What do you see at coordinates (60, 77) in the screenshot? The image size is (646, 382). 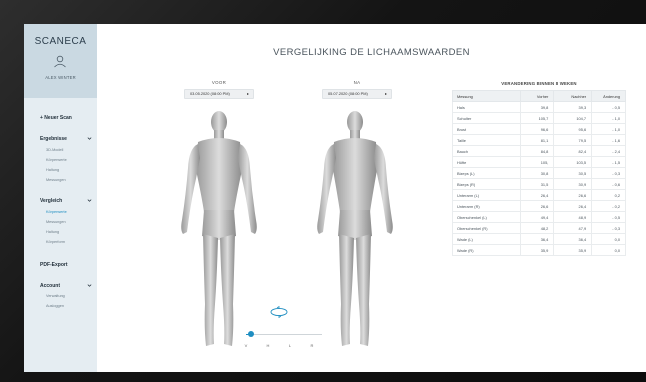 I see `user-name: ALEX WINTER` at bounding box center [60, 77].